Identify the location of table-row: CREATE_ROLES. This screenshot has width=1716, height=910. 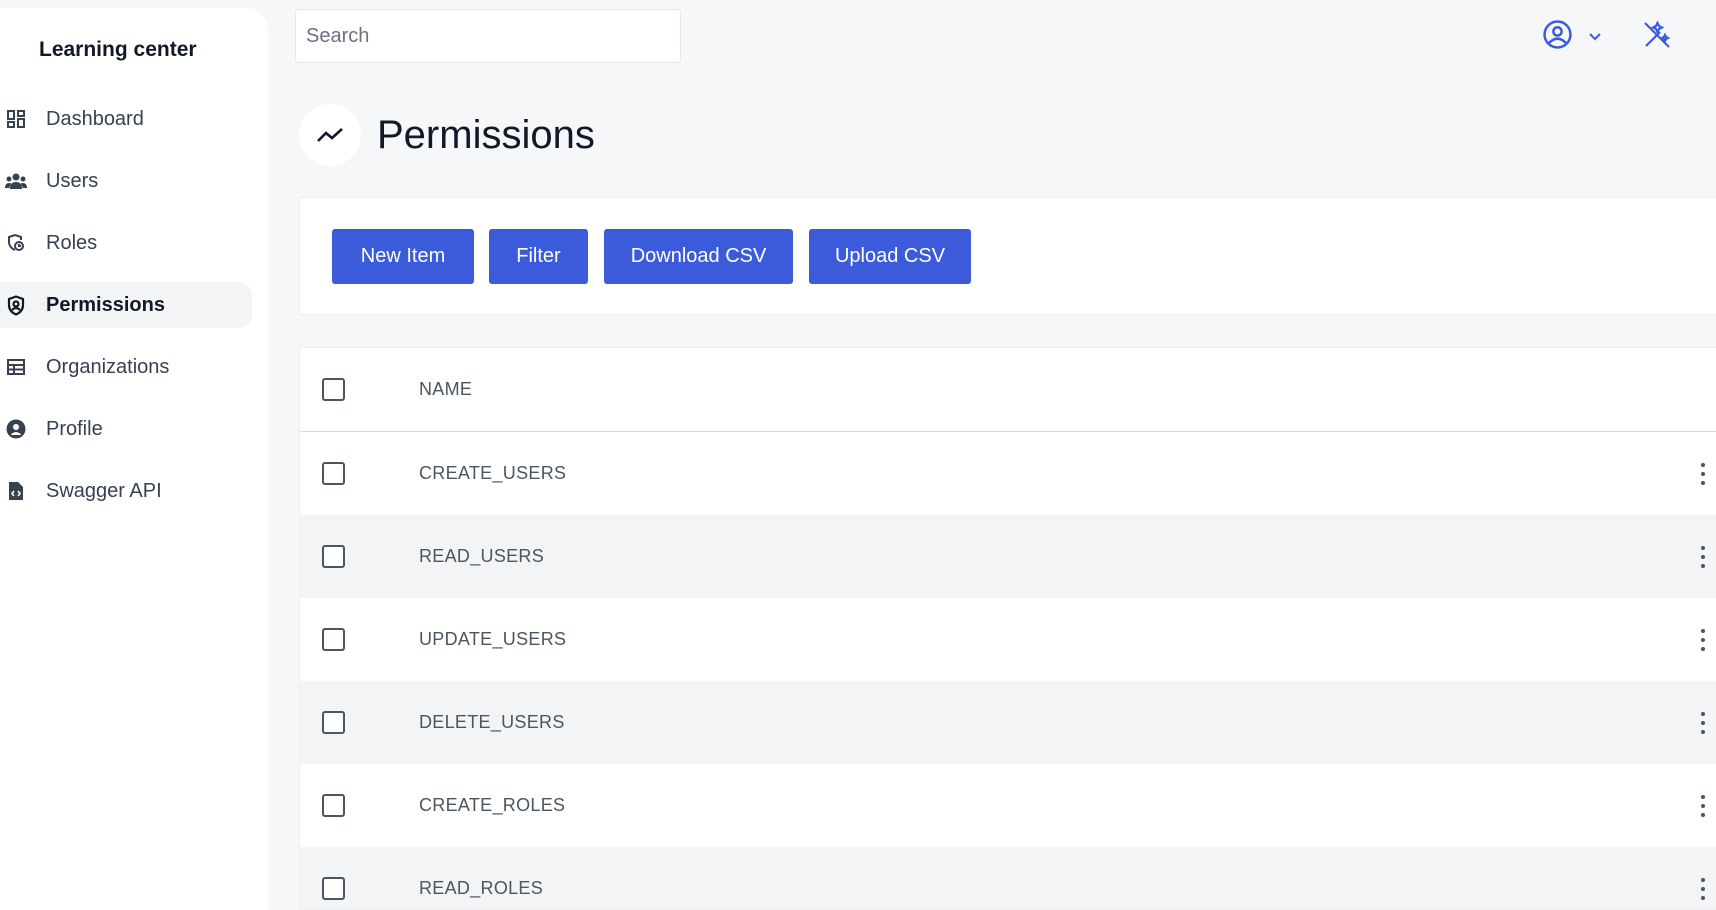
(1008, 805).